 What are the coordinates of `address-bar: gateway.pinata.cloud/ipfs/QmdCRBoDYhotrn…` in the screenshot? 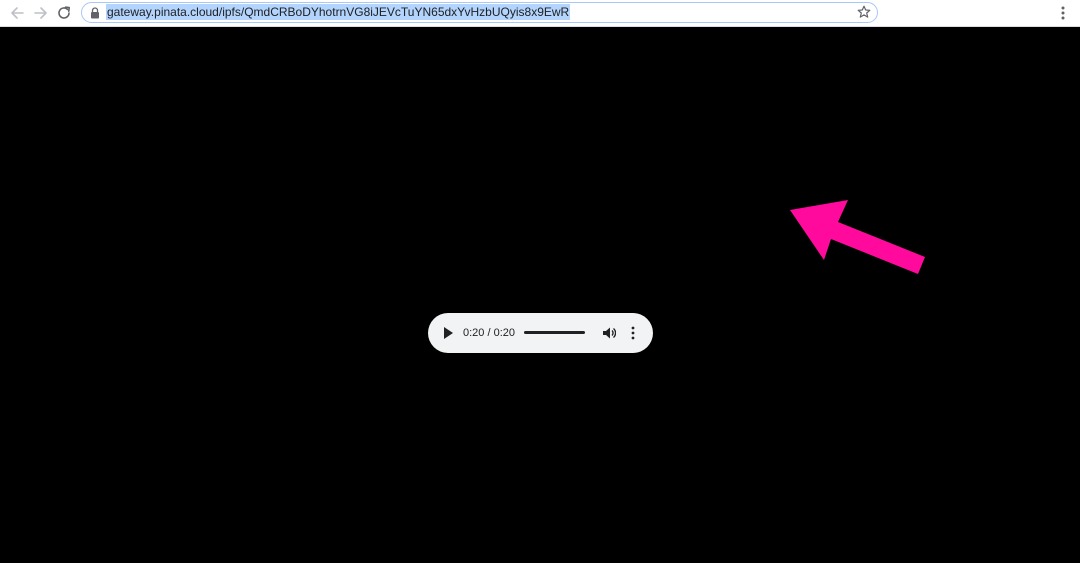 It's located at (479, 12).